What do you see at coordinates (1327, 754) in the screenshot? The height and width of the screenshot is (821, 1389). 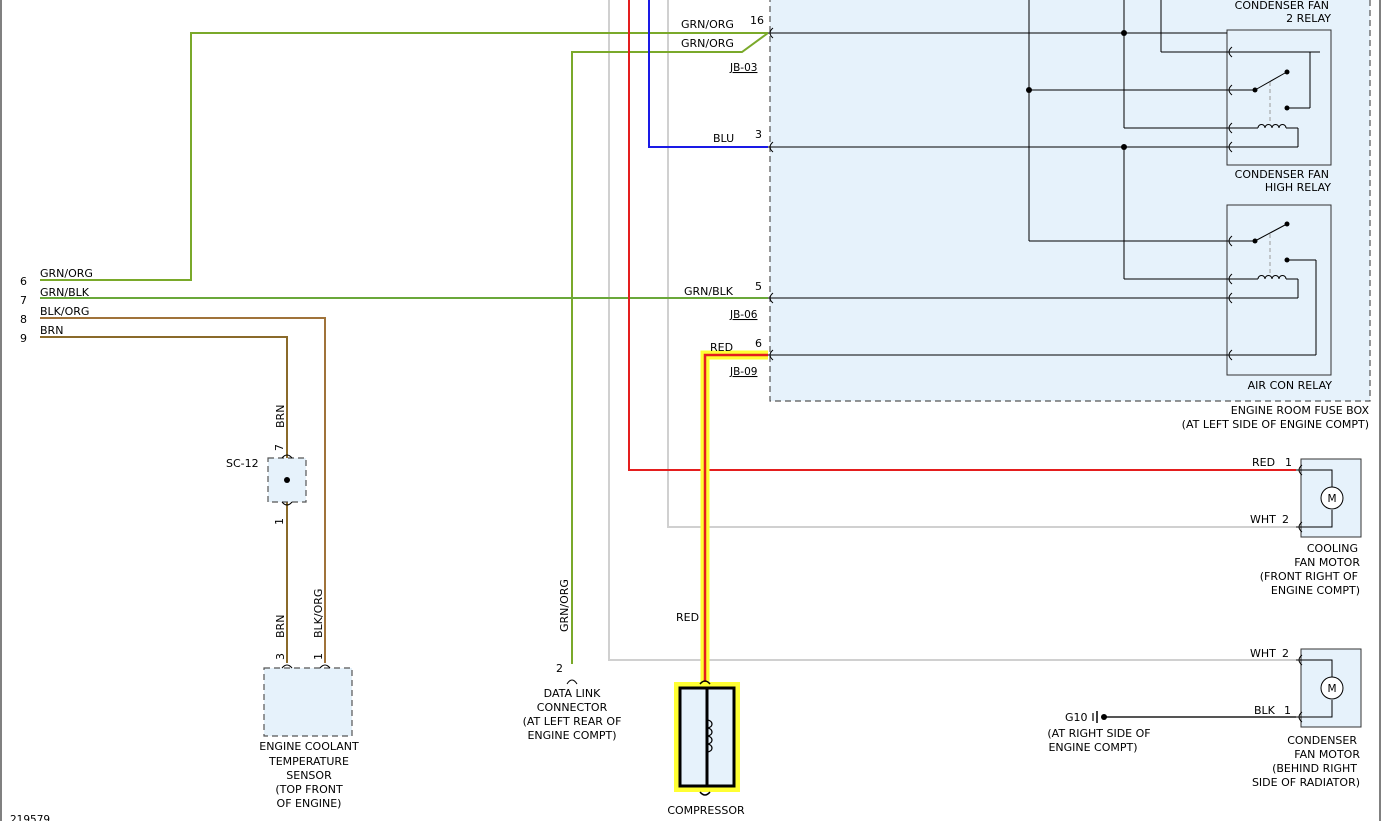 I see `condenser-fan-label-2: FAN MOTOR` at bounding box center [1327, 754].